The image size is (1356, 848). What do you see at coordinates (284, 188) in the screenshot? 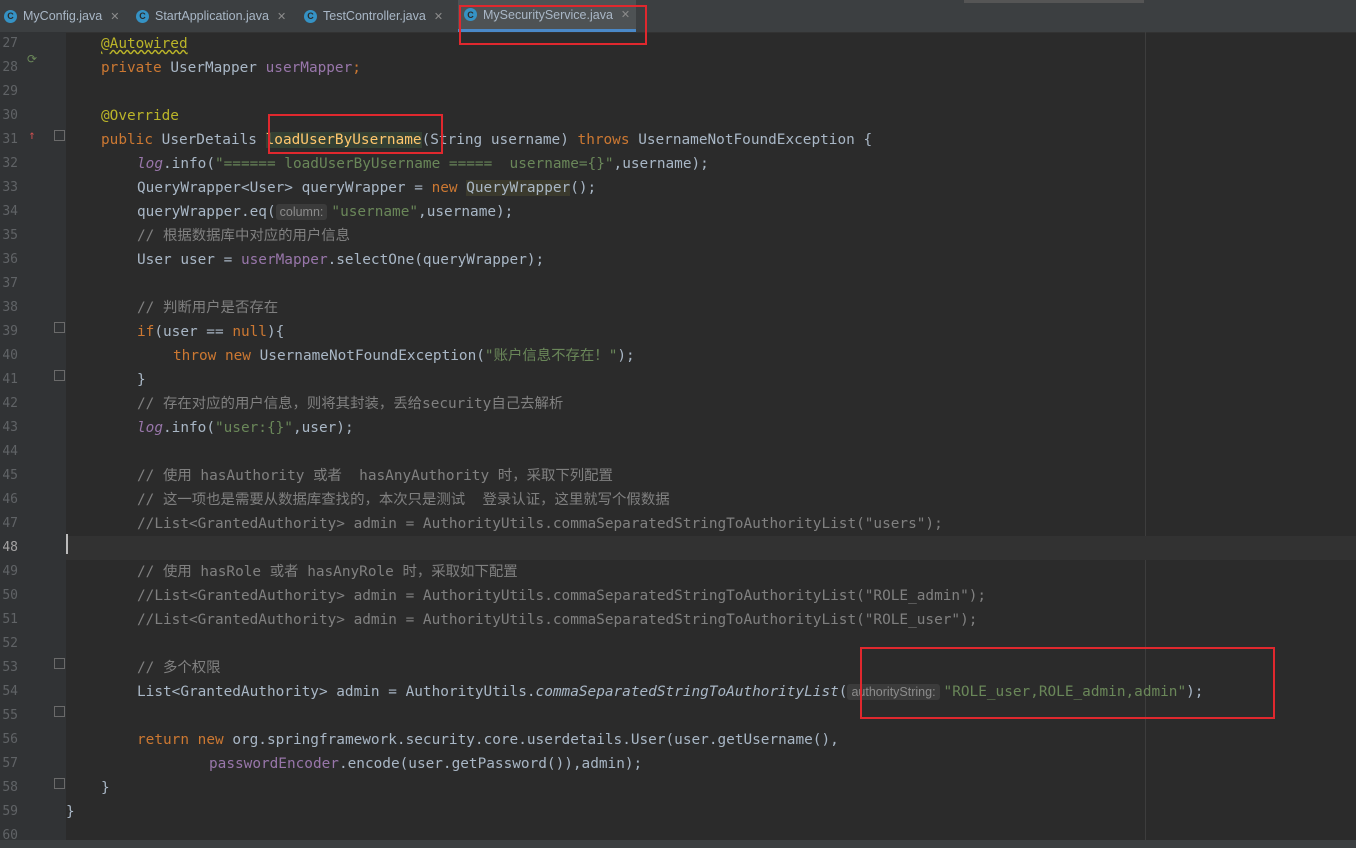
I see `decl: QueryWrapper<User> queryWrapper =` at bounding box center [284, 188].